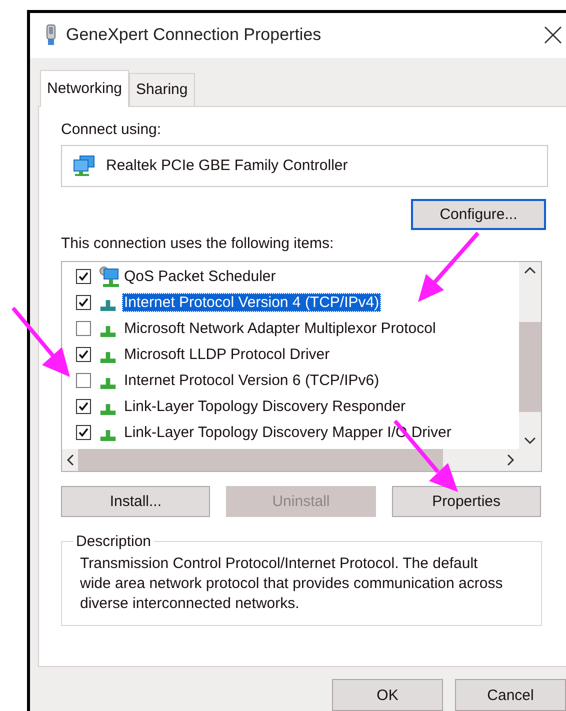 The image size is (566, 711). Describe the element at coordinates (84, 165) in the screenshot. I see `network-adapter-icon` at that location.